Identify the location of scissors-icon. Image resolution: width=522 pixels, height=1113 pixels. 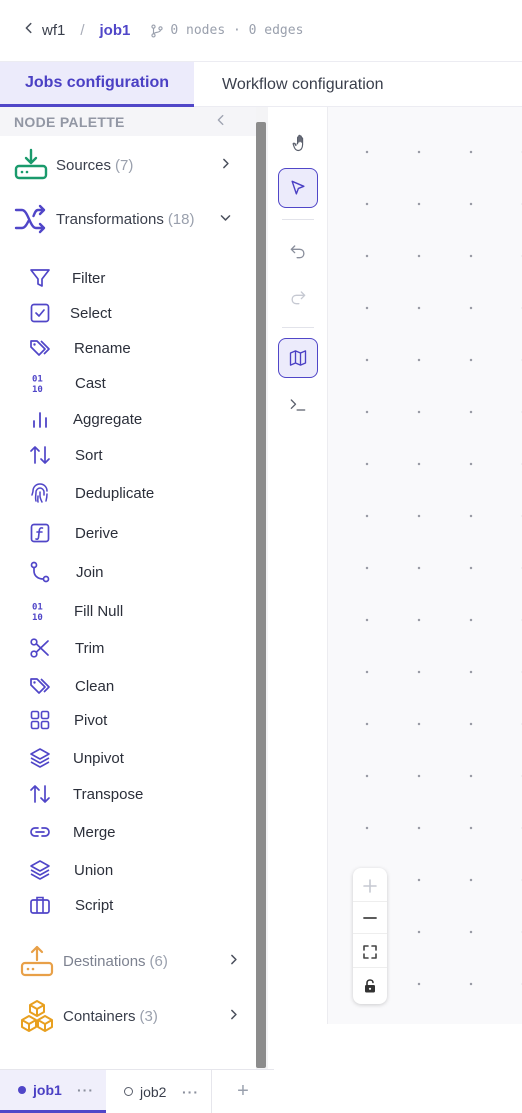
(40, 648).